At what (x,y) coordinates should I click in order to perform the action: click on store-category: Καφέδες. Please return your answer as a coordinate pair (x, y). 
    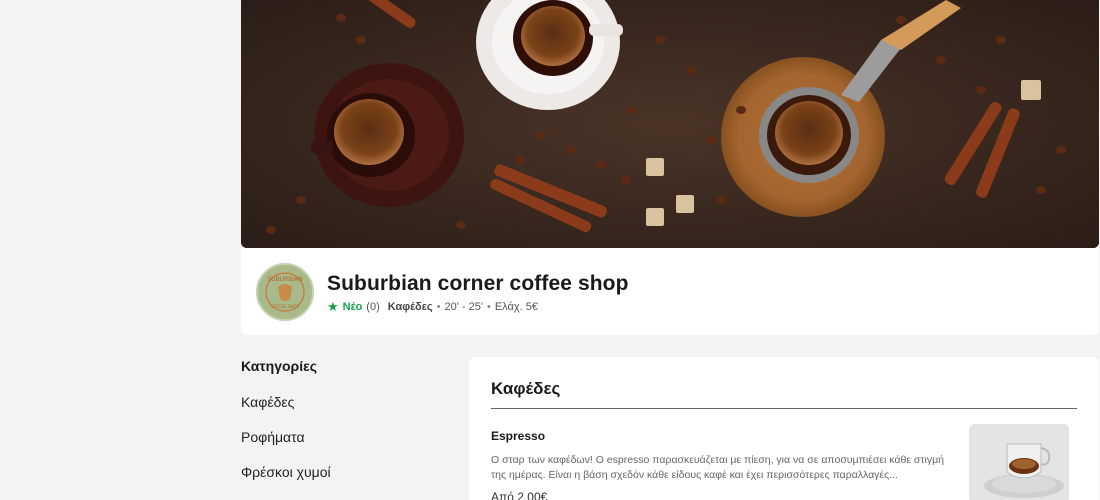
    Looking at the image, I should click on (410, 306).